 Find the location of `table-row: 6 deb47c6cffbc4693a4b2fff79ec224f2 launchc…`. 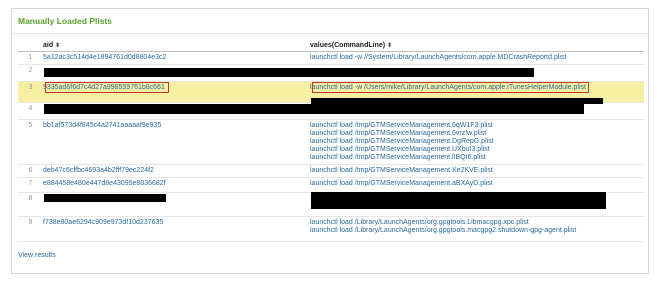

table-row: 6 deb47c6cffbc4693a4b2fff79ec224f2 launchc… is located at coordinates (331, 171).